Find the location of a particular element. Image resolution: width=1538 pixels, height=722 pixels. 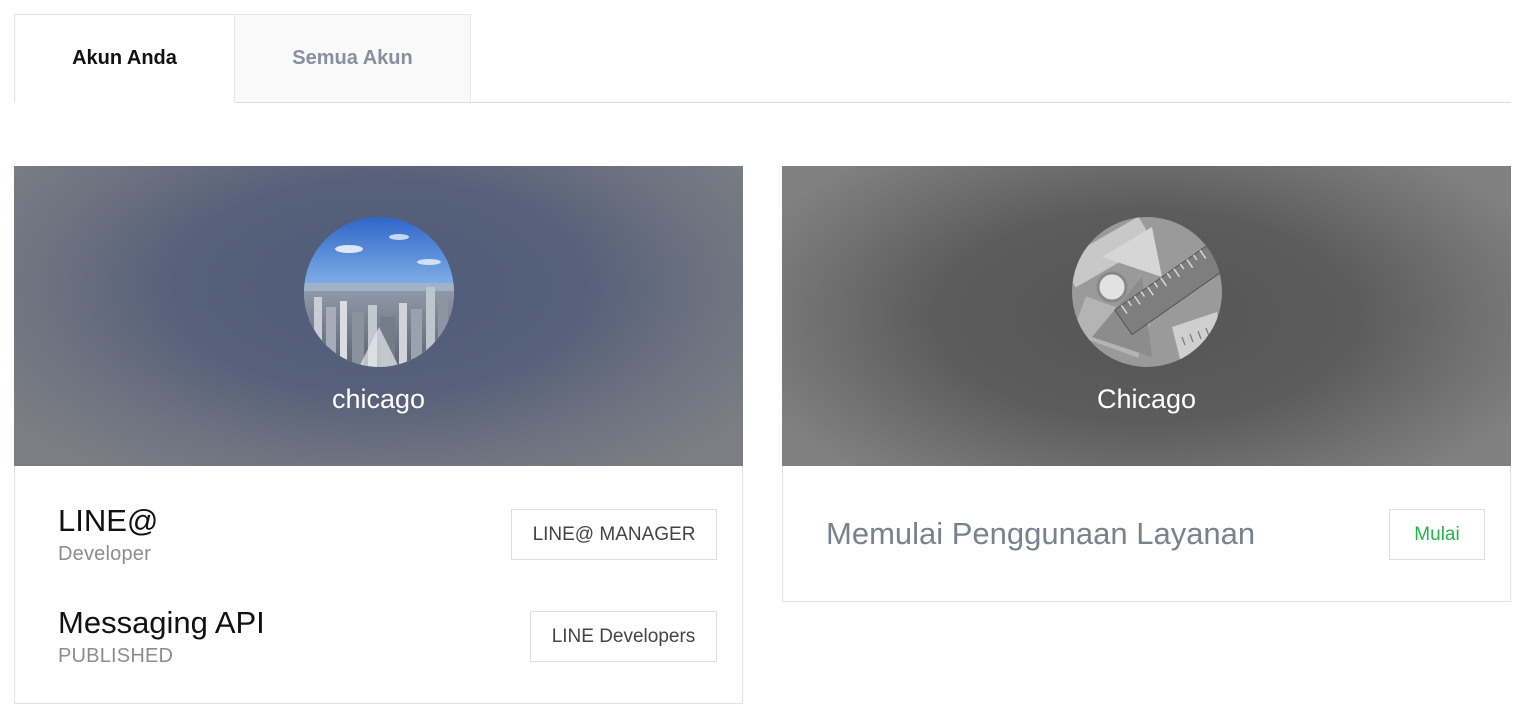

service-title-line-at: LINE@ is located at coordinates (108, 520).